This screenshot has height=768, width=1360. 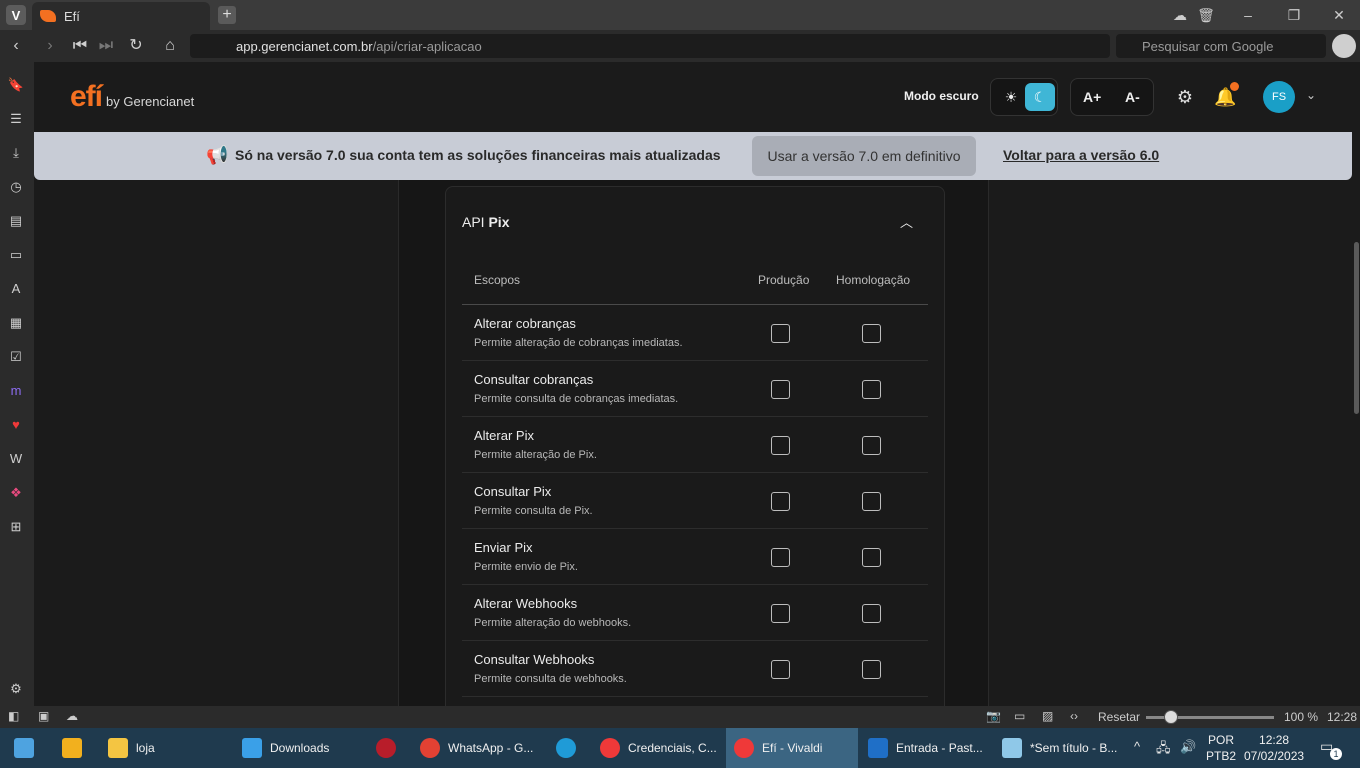 What do you see at coordinates (1092, 97) in the screenshot?
I see `font-increase-button: A+` at bounding box center [1092, 97].